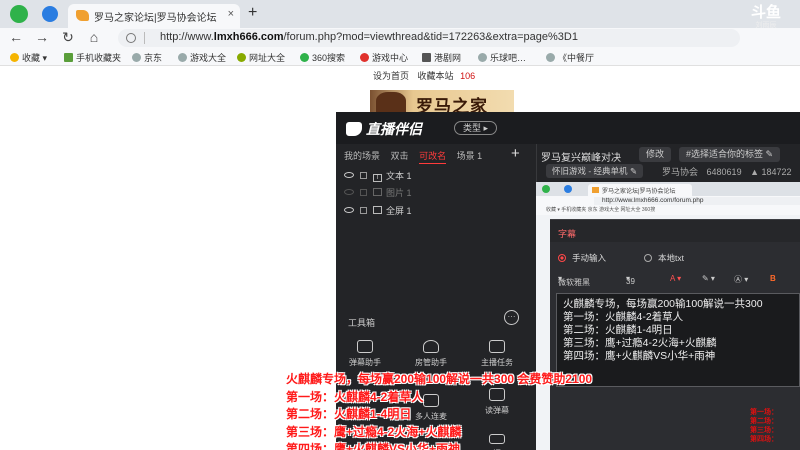  What do you see at coordinates (497, 354) in the screenshot?
I see `tool-streamer-tasks: 主播任务` at bounding box center [497, 354].